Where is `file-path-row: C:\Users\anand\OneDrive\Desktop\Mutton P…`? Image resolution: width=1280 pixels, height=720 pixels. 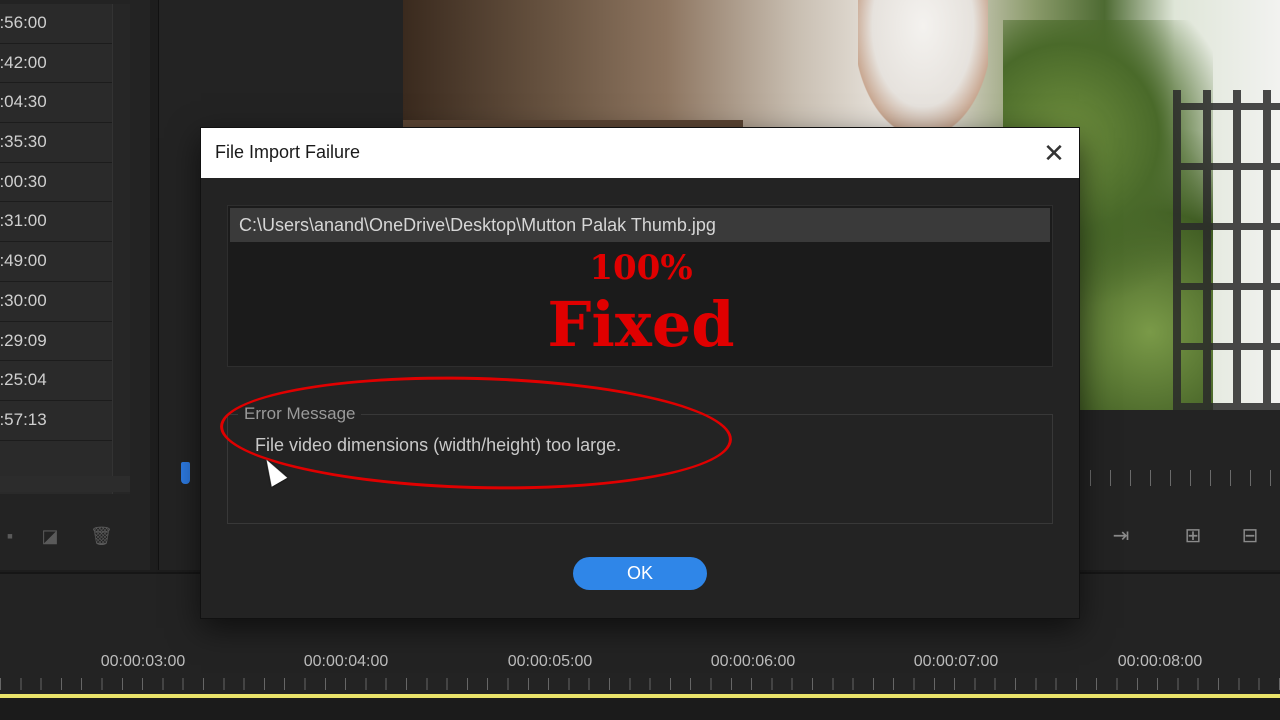
file-path-row: C:\Users\anand\OneDrive\Desktop\Mutton P… is located at coordinates (640, 225).